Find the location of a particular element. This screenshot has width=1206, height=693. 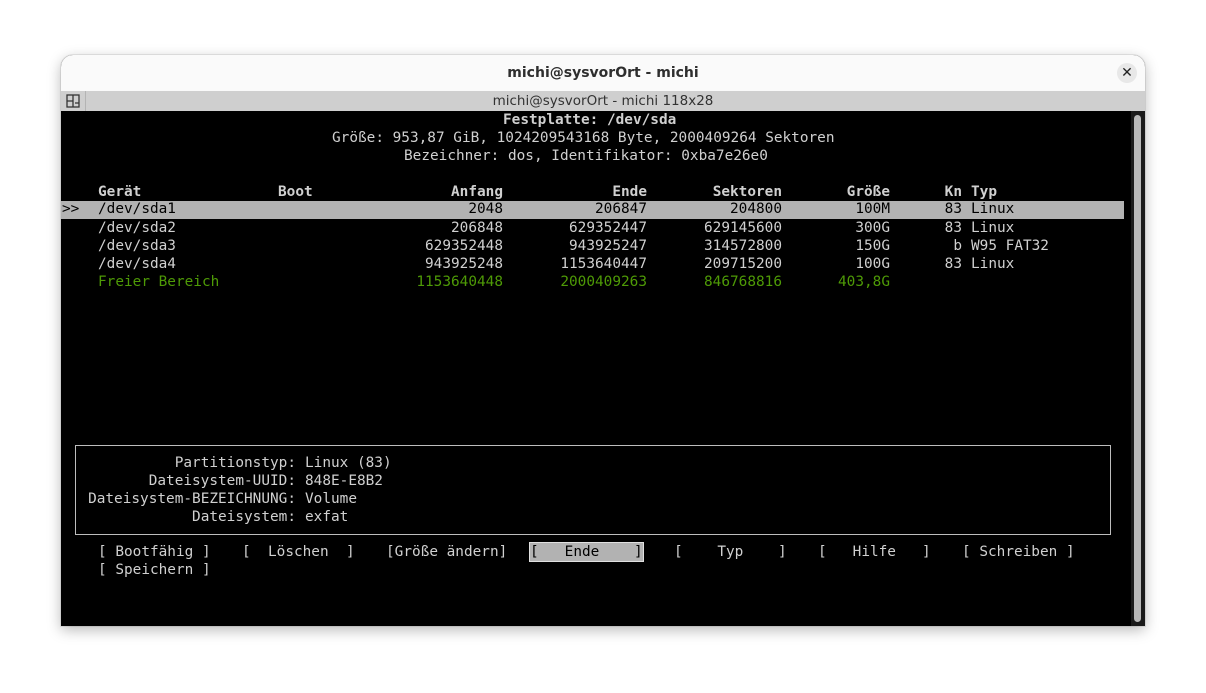

header-type: Typ is located at coordinates (984, 192).